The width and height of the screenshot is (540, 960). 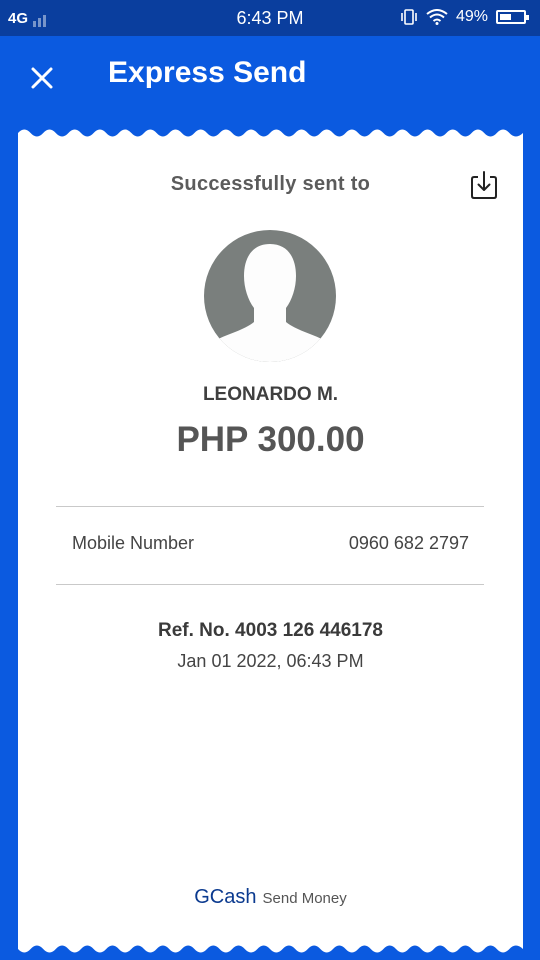 I want to click on battery-percent: 49%, so click(x=471, y=16).